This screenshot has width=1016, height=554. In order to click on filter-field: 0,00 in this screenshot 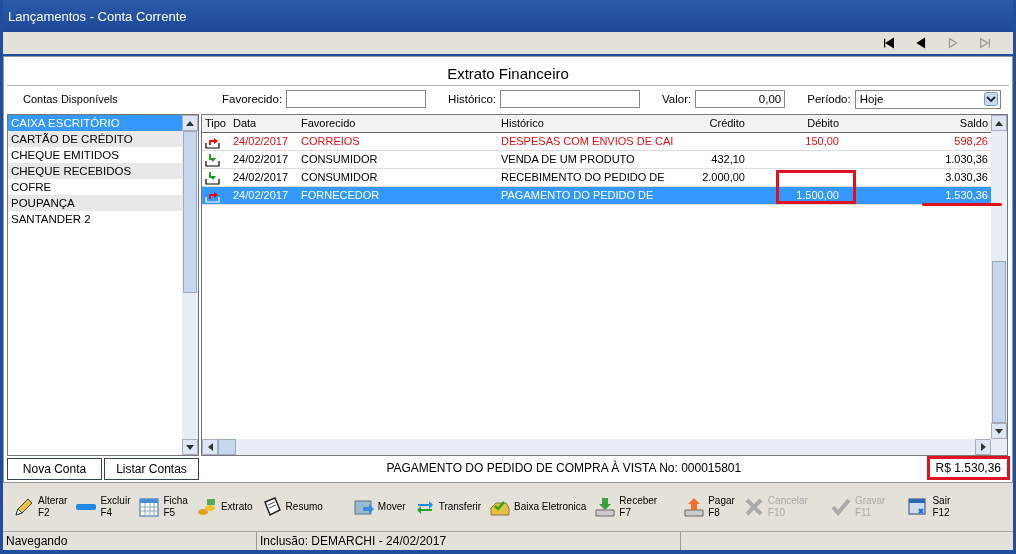, I will do `click(740, 99)`.